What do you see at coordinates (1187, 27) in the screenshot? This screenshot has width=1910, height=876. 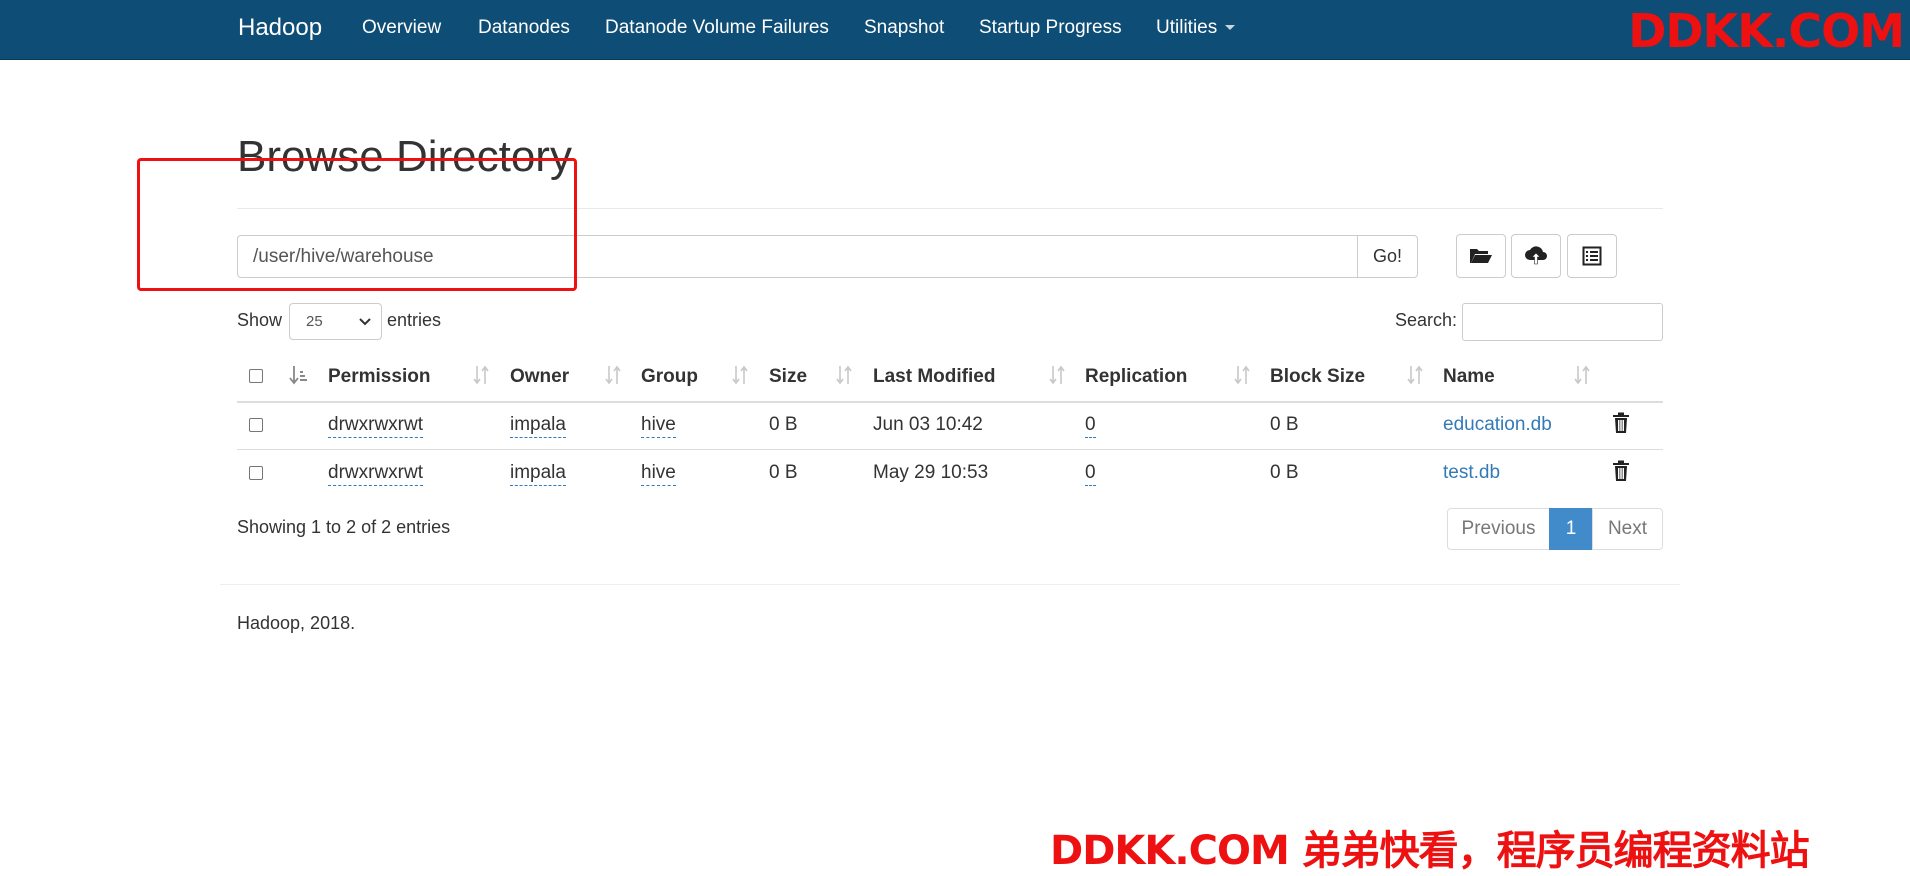 I see `nav-item-utilities-label: Utilities` at bounding box center [1187, 27].